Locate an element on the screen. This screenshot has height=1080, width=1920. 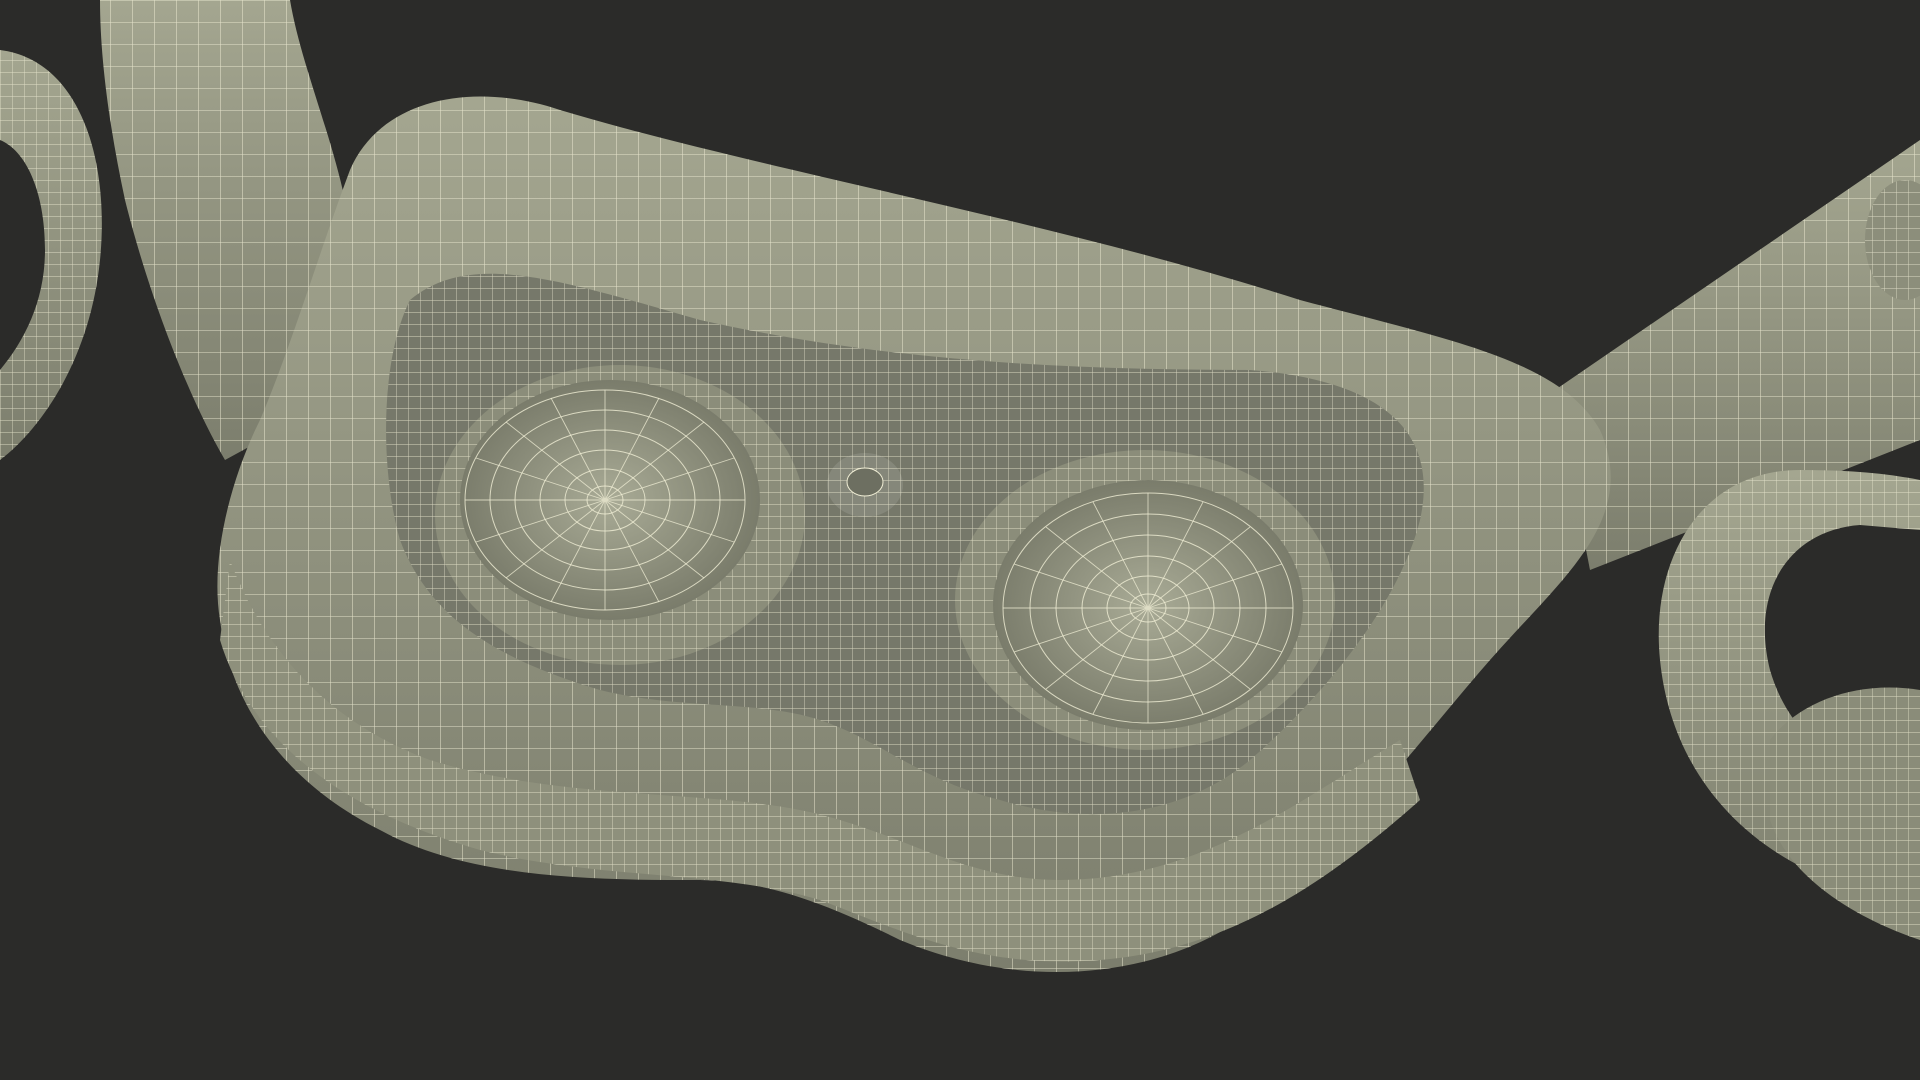
right-lens is located at coordinates (1145, 600).